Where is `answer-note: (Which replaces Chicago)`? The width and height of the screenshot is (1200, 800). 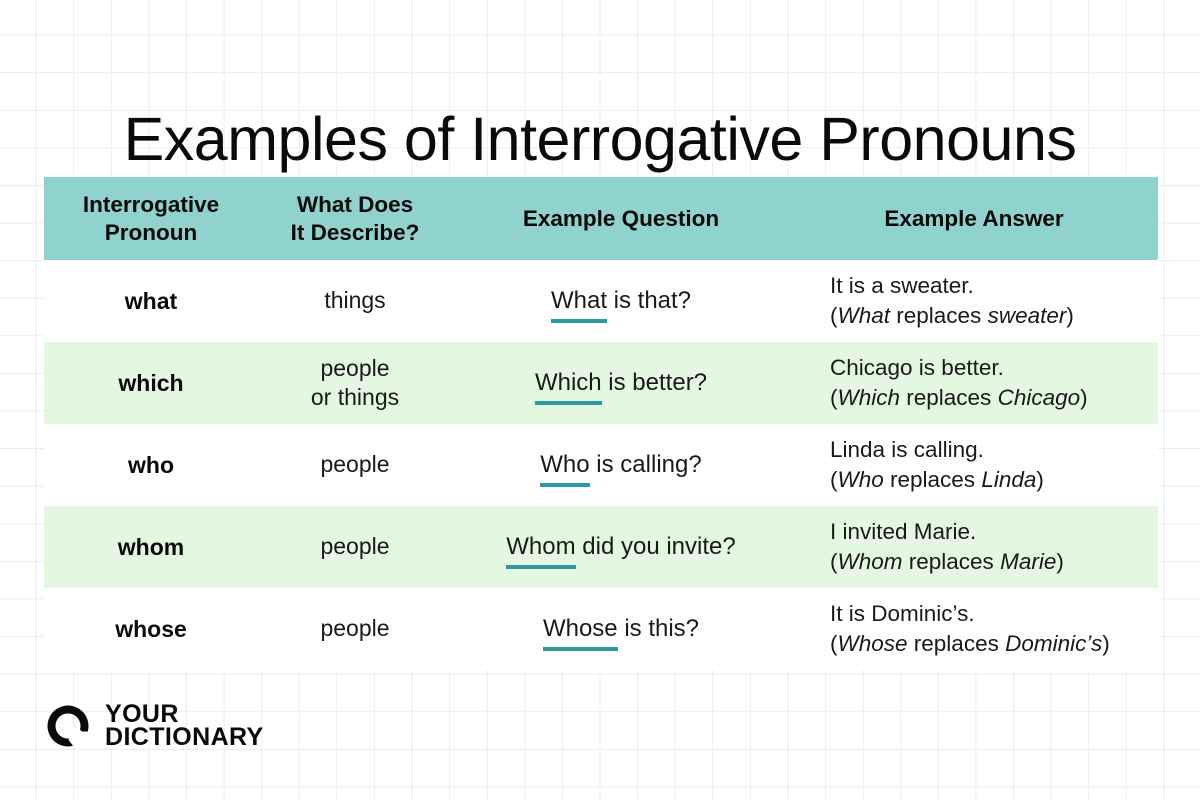 answer-note: (Which replaces Chicago) is located at coordinates (994, 398).